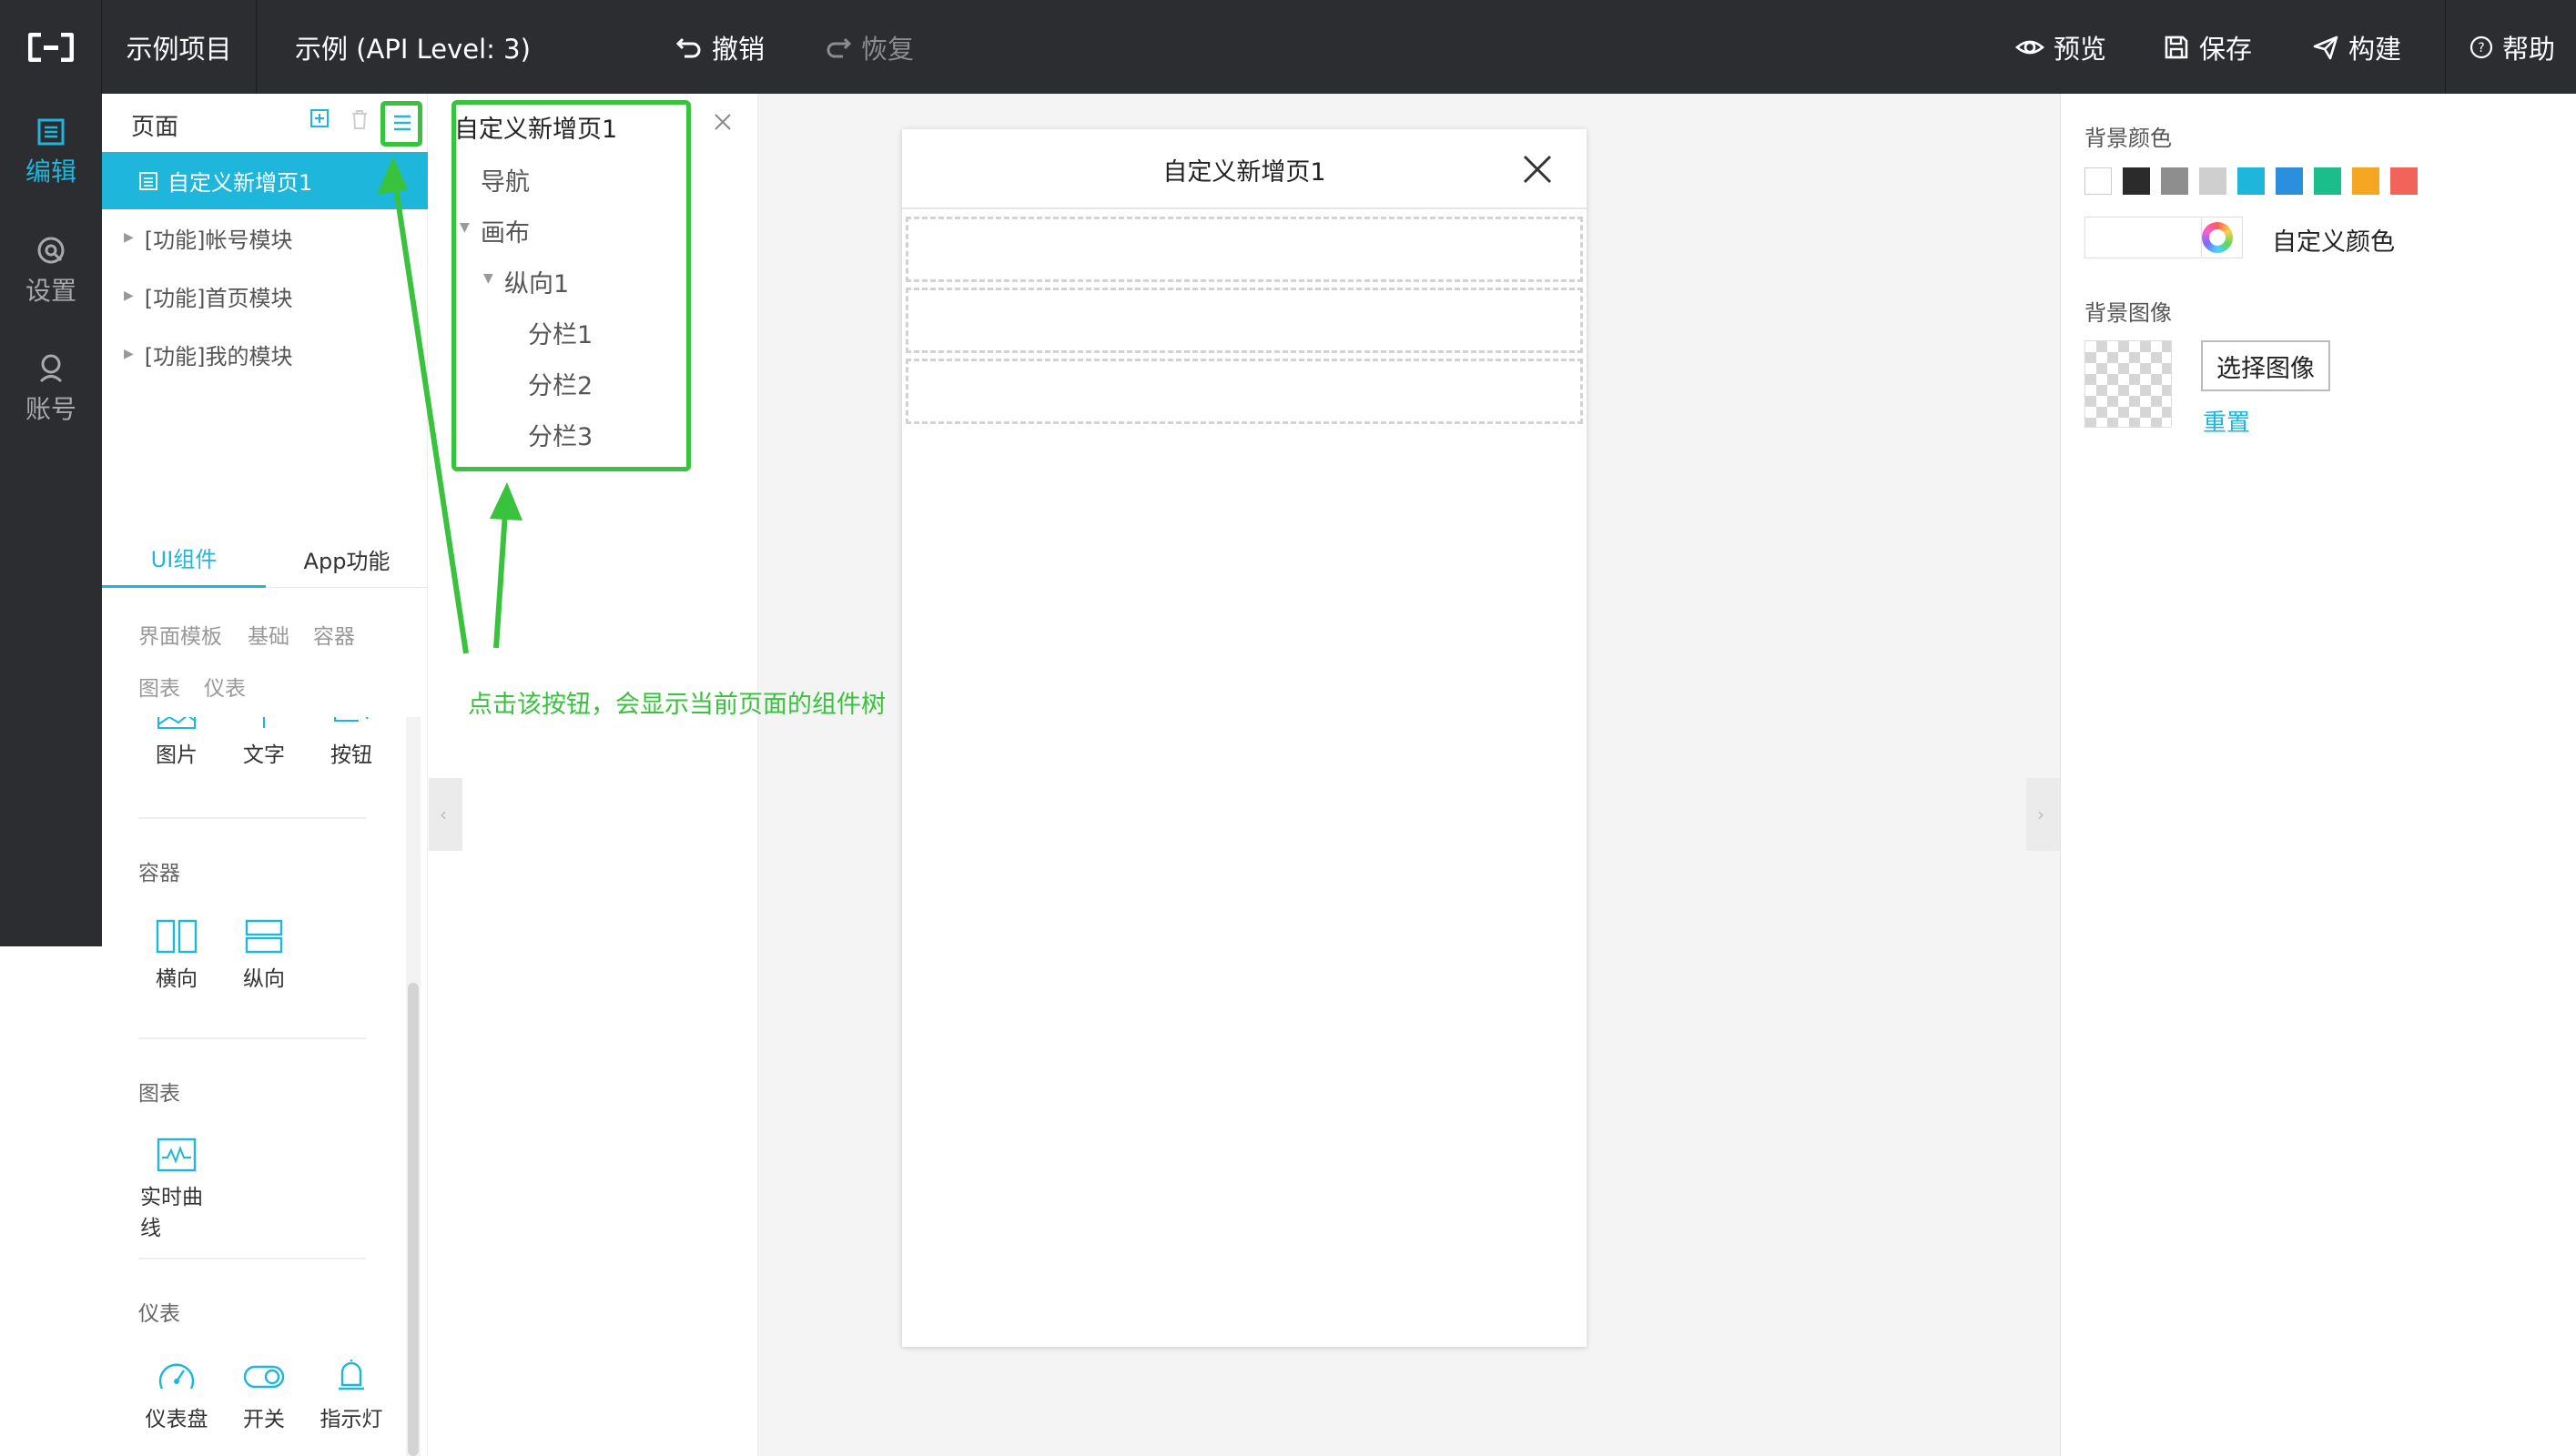 Image resolution: width=2576 pixels, height=1456 pixels. What do you see at coordinates (351, 755) in the screenshot?
I see `component-button-label: 按钮` at bounding box center [351, 755].